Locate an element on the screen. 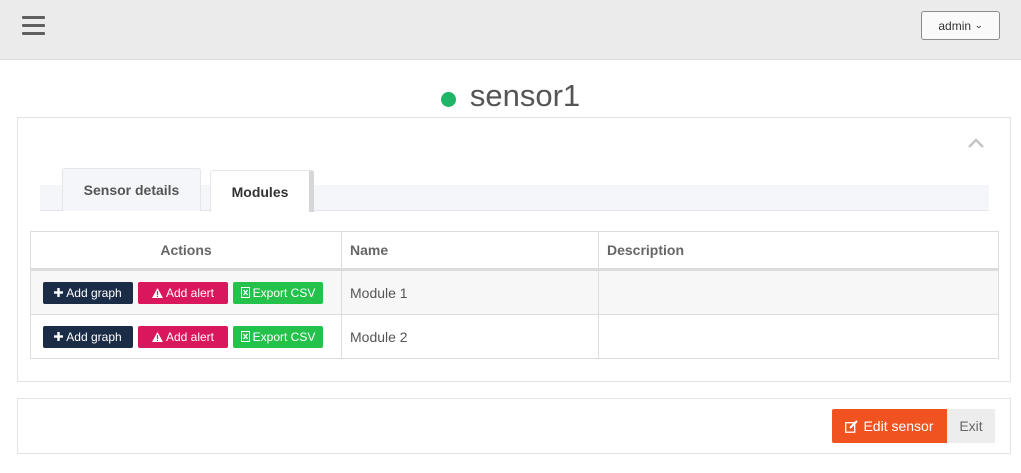  edit-sensor-label: Edit sensor is located at coordinates (898, 426).